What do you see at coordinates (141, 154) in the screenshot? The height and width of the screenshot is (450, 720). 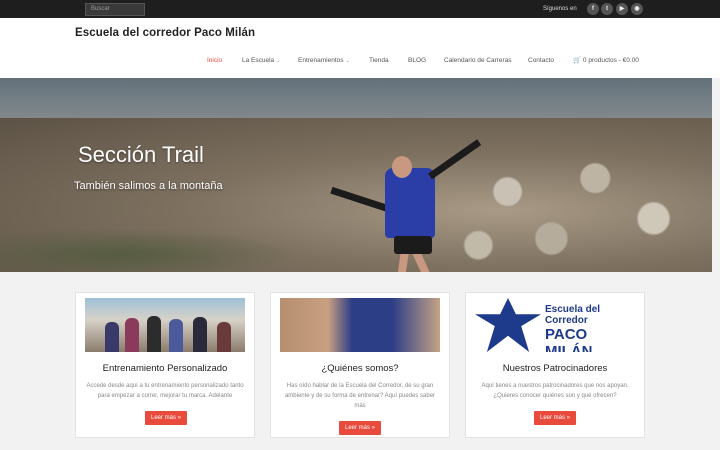 I see `hero-title: Sección Trail` at bounding box center [141, 154].